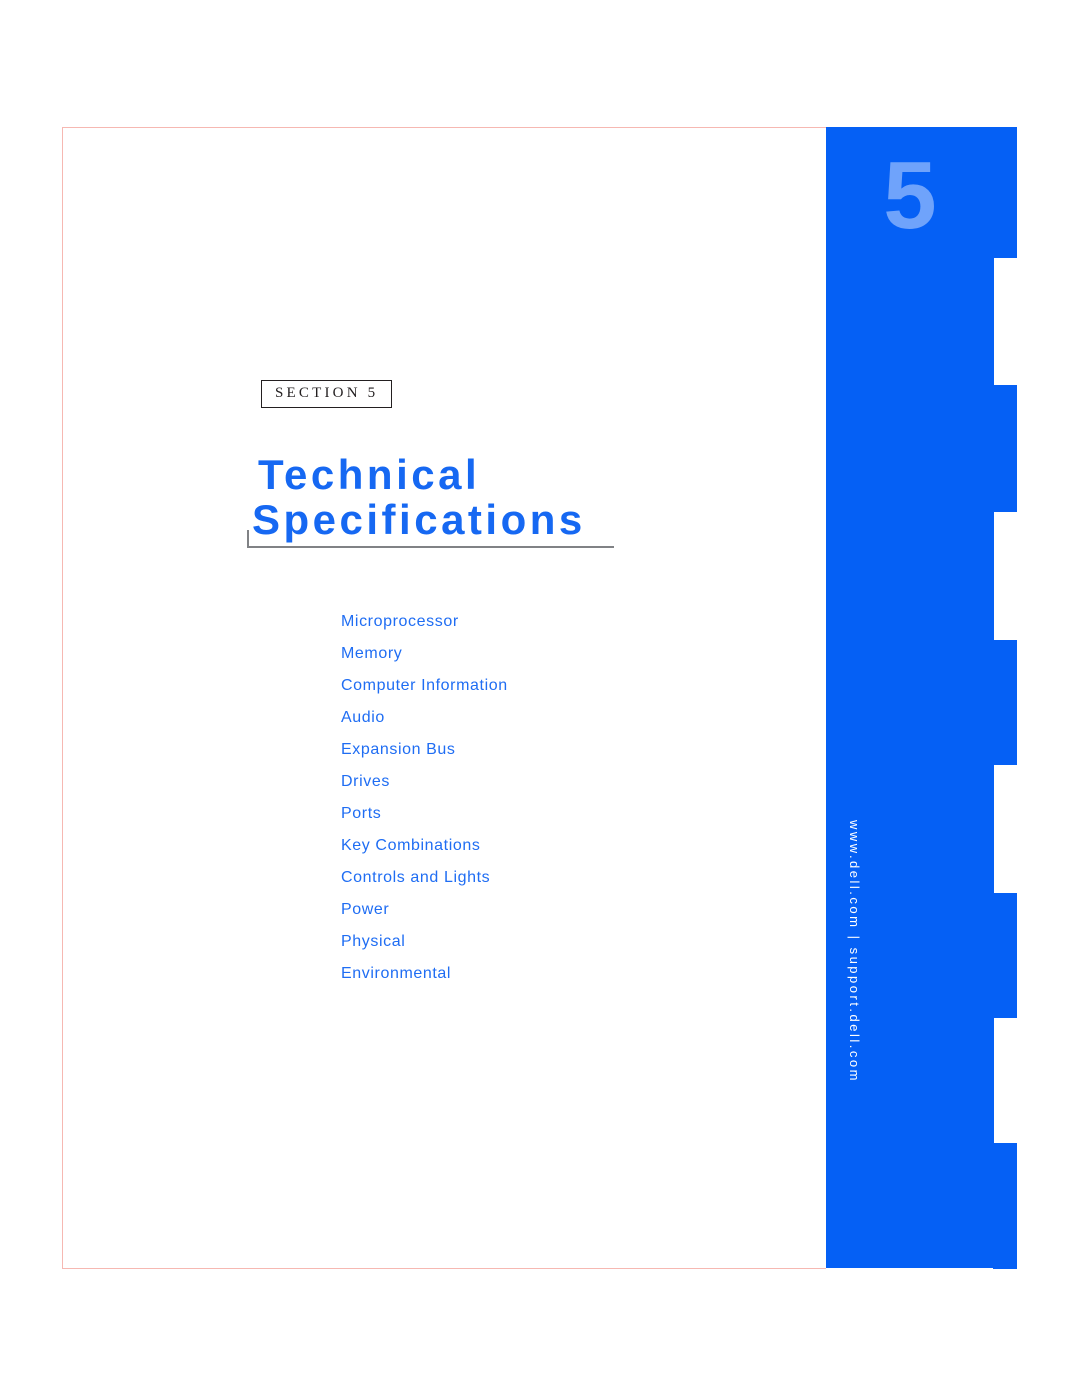 The image size is (1080, 1397). I want to click on toc-item-computer-information: Computer Information, so click(561, 686).